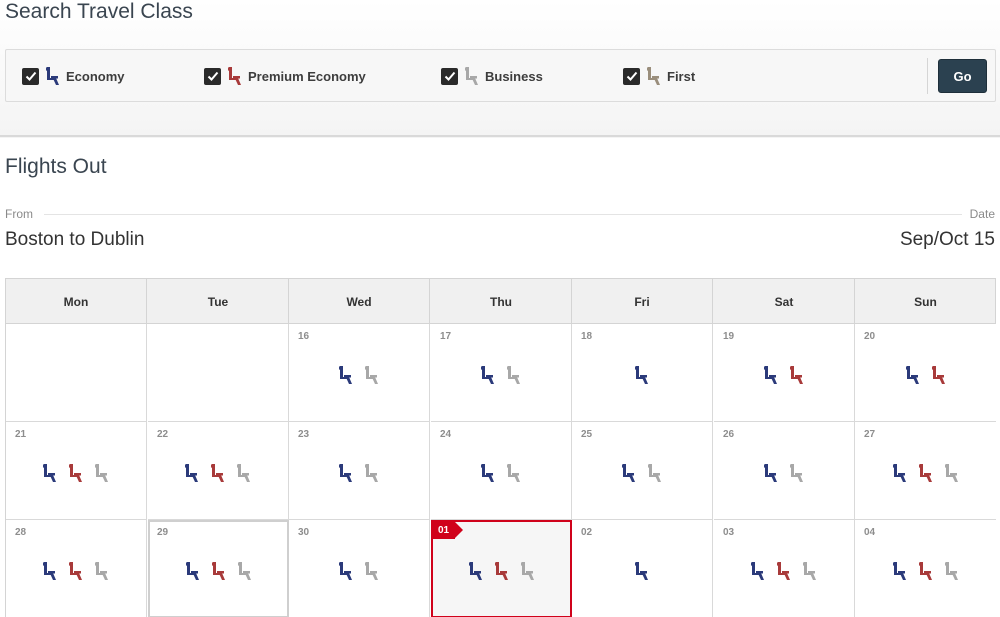  Describe the element at coordinates (962, 76) in the screenshot. I see `go-button: Go` at that location.